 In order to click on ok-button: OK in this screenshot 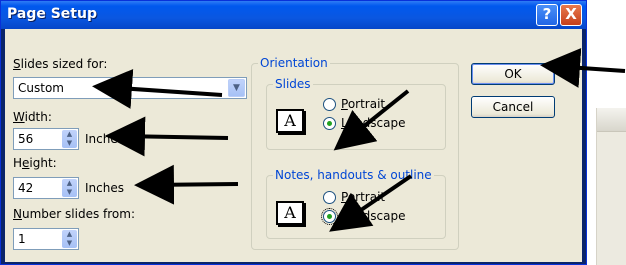, I will do `click(513, 74)`.